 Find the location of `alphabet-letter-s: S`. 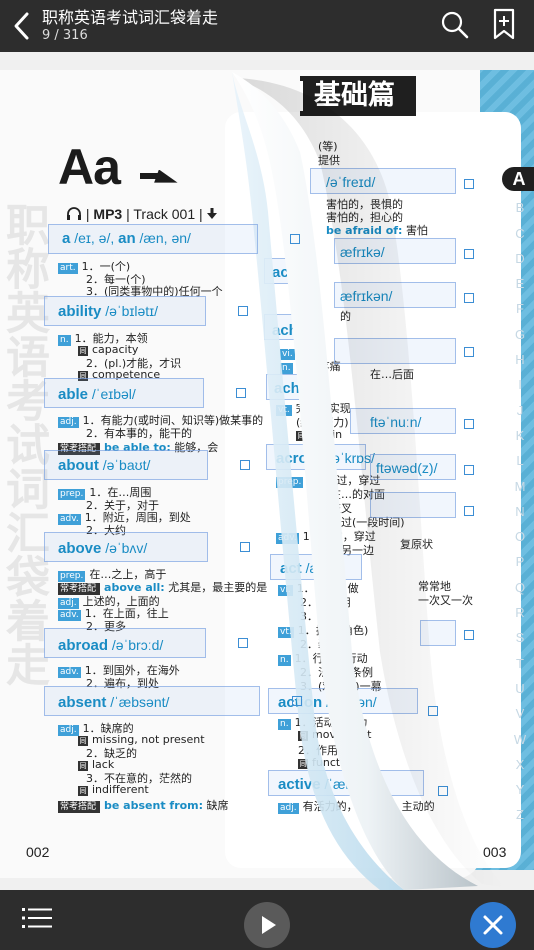

alphabet-letter-s: S is located at coordinates (520, 637).